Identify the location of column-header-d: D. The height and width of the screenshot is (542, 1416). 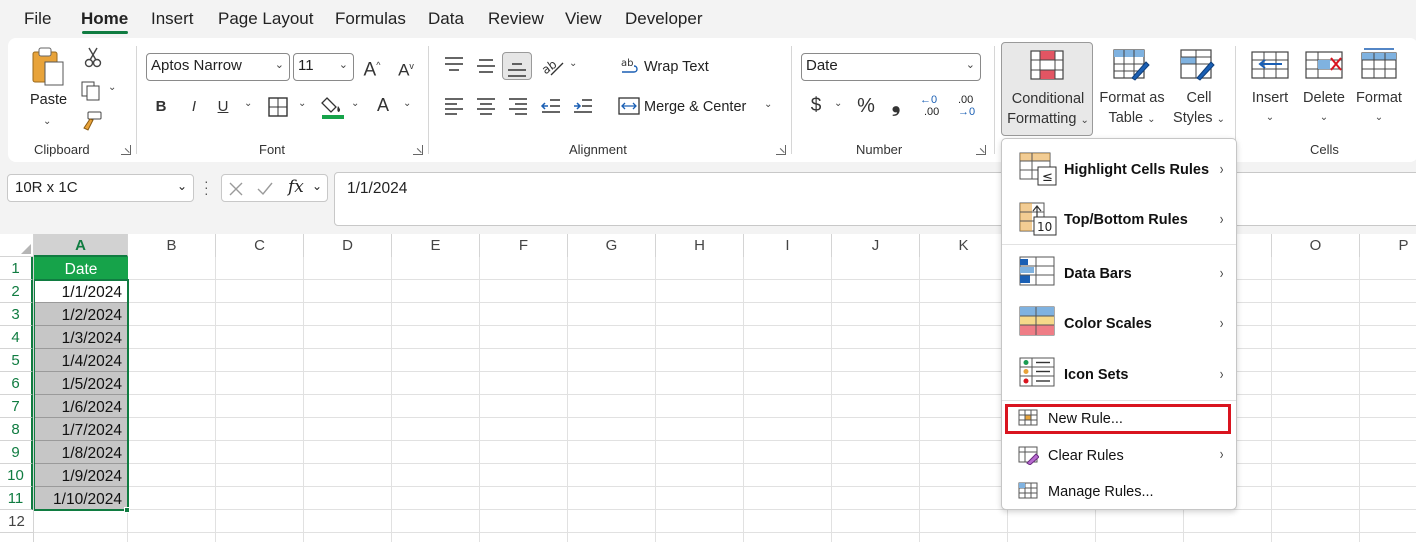
(348, 245).